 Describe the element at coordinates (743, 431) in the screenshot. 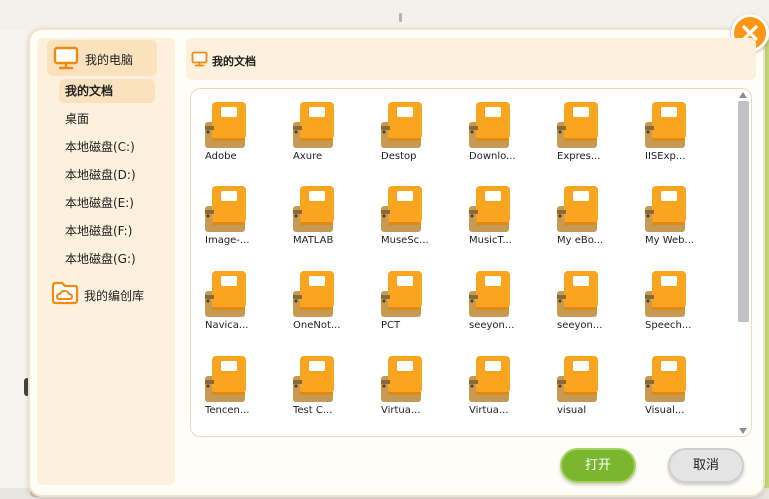

I see `scroll-down-arrow-icon` at that location.